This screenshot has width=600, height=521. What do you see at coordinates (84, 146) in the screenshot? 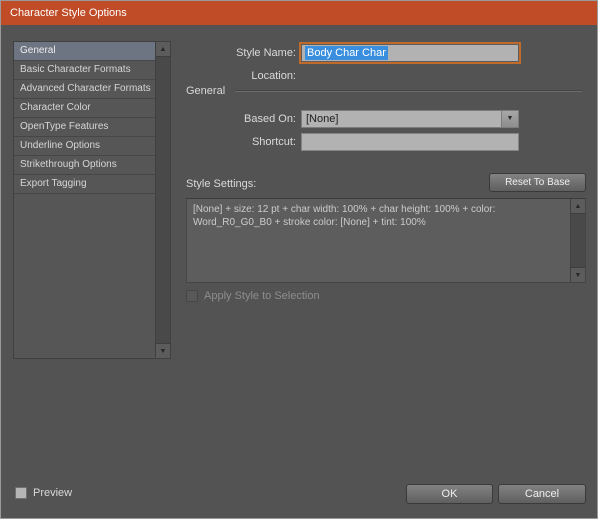
I see `sidebar-item-underline-options: Underline Options` at bounding box center [84, 146].